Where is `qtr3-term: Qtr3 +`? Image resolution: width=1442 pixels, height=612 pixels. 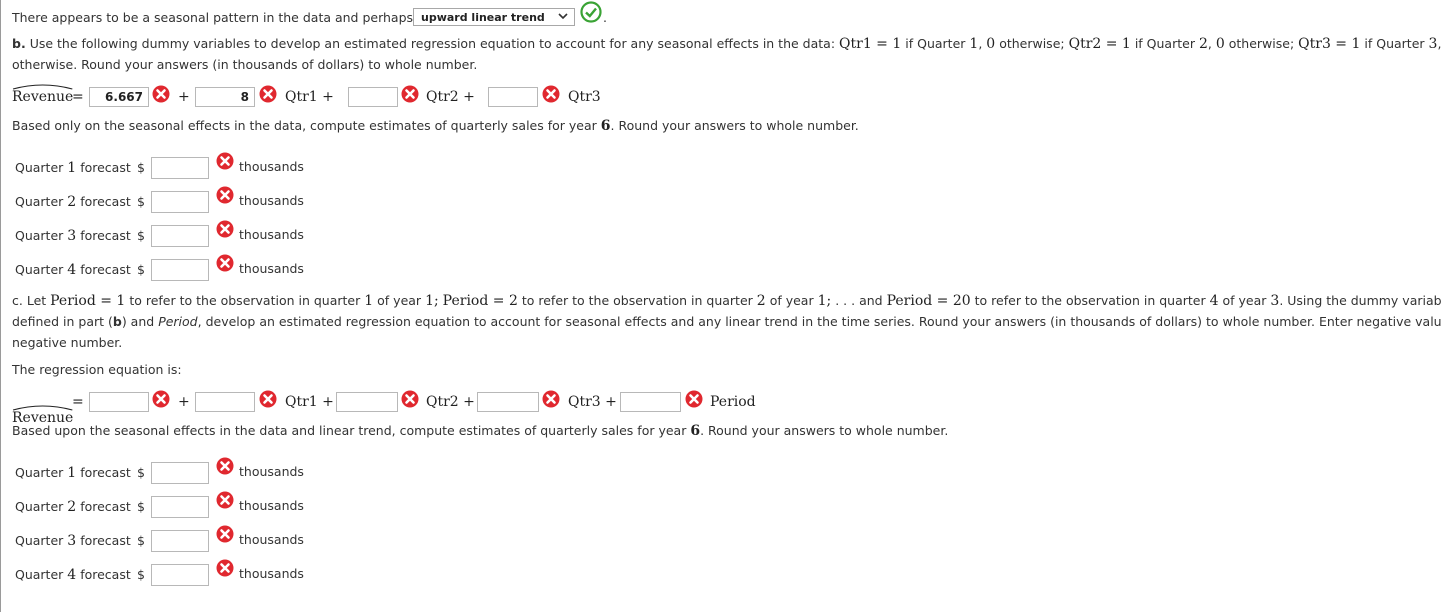 qtr3-term: Qtr3 + is located at coordinates (592, 402).